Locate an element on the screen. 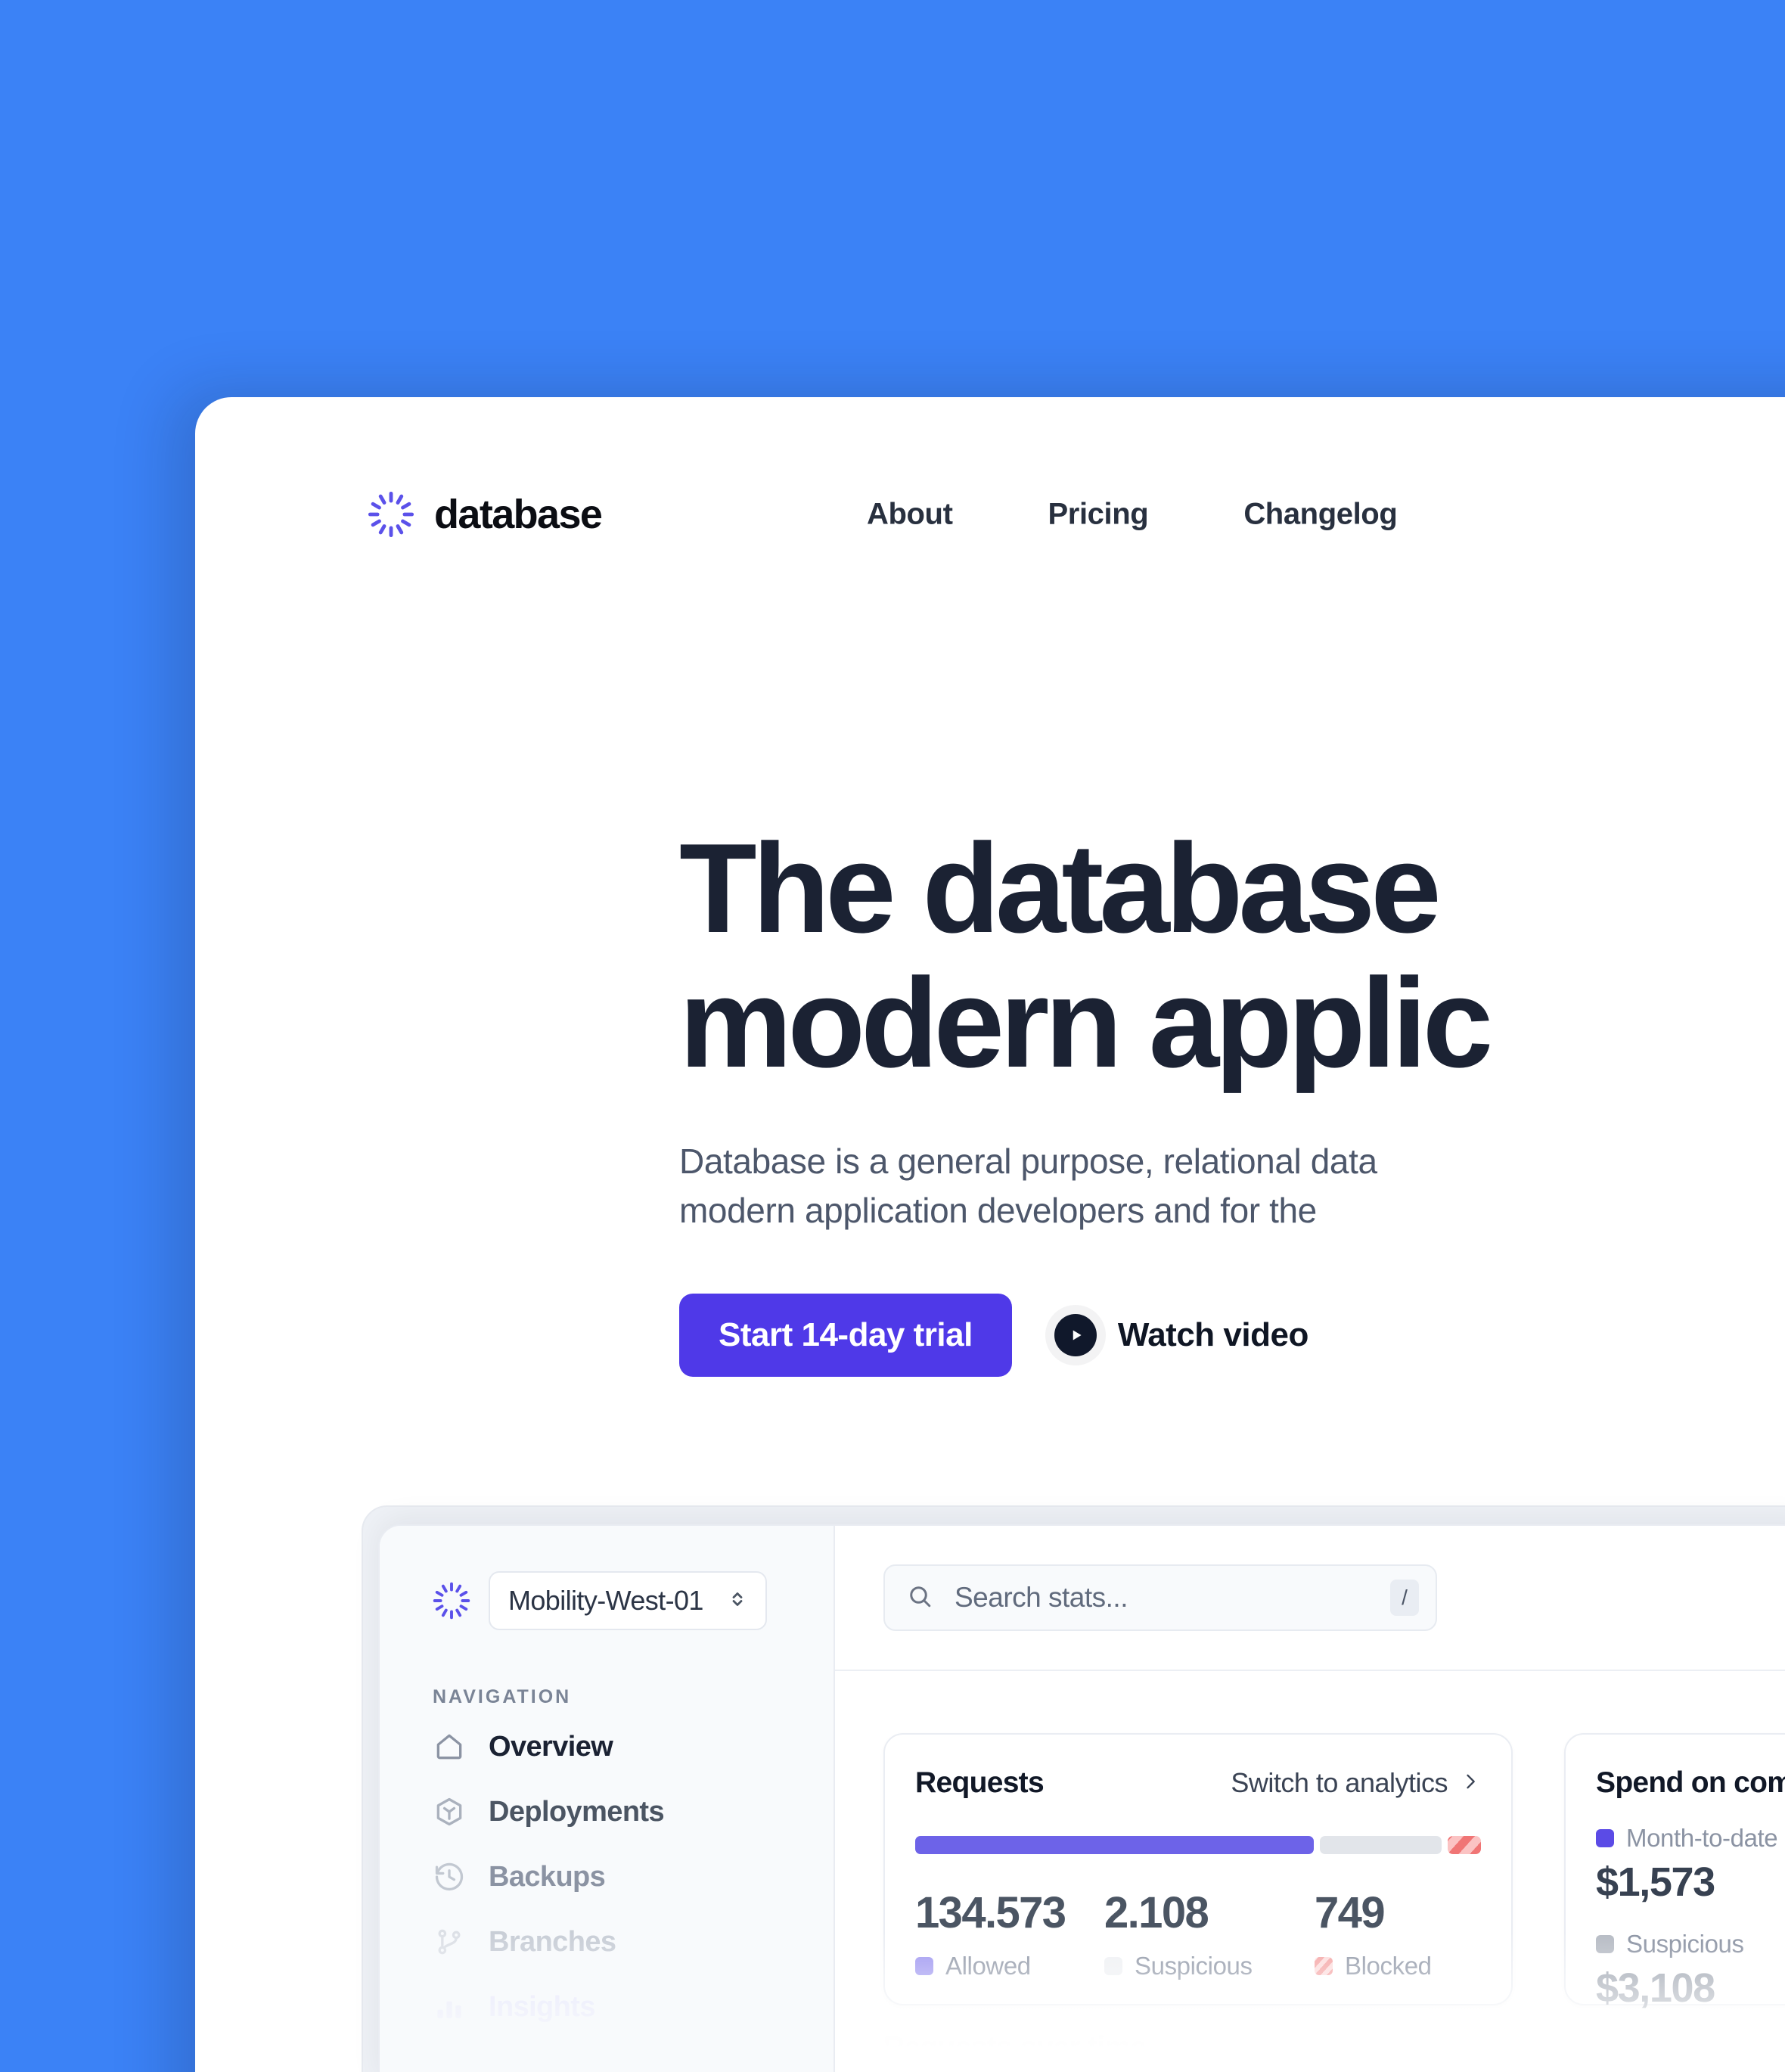  stat-allowed: 134.573 Allowed is located at coordinates (1009, 1934).